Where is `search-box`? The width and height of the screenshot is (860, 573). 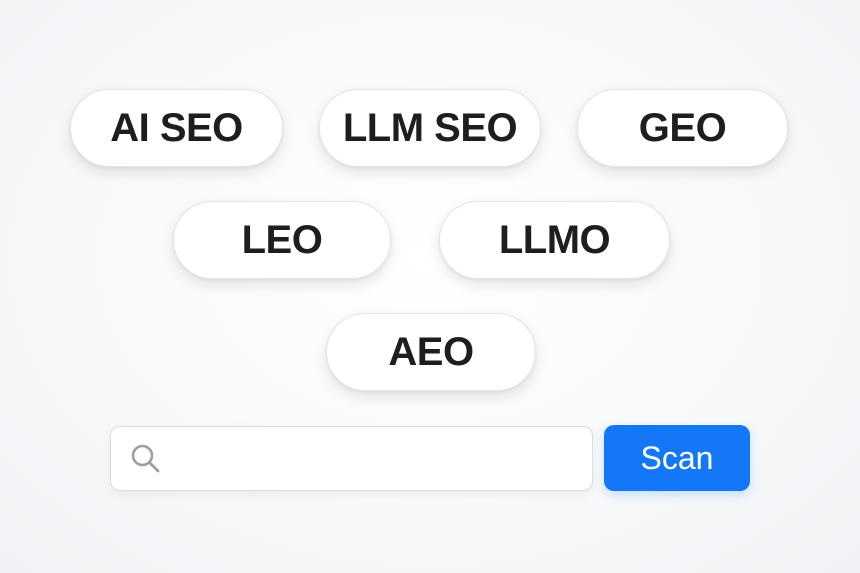
search-box is located at coordinates (351, 458).